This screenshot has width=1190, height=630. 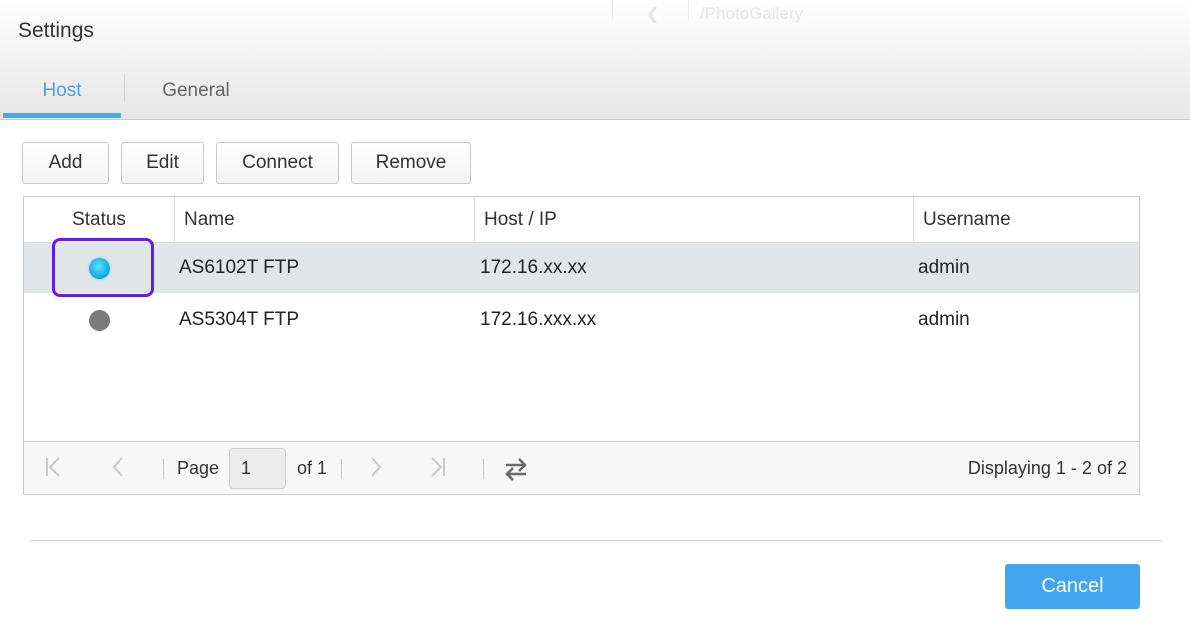 I want to click on column-header-name: Name, so click(x=324, y=220).